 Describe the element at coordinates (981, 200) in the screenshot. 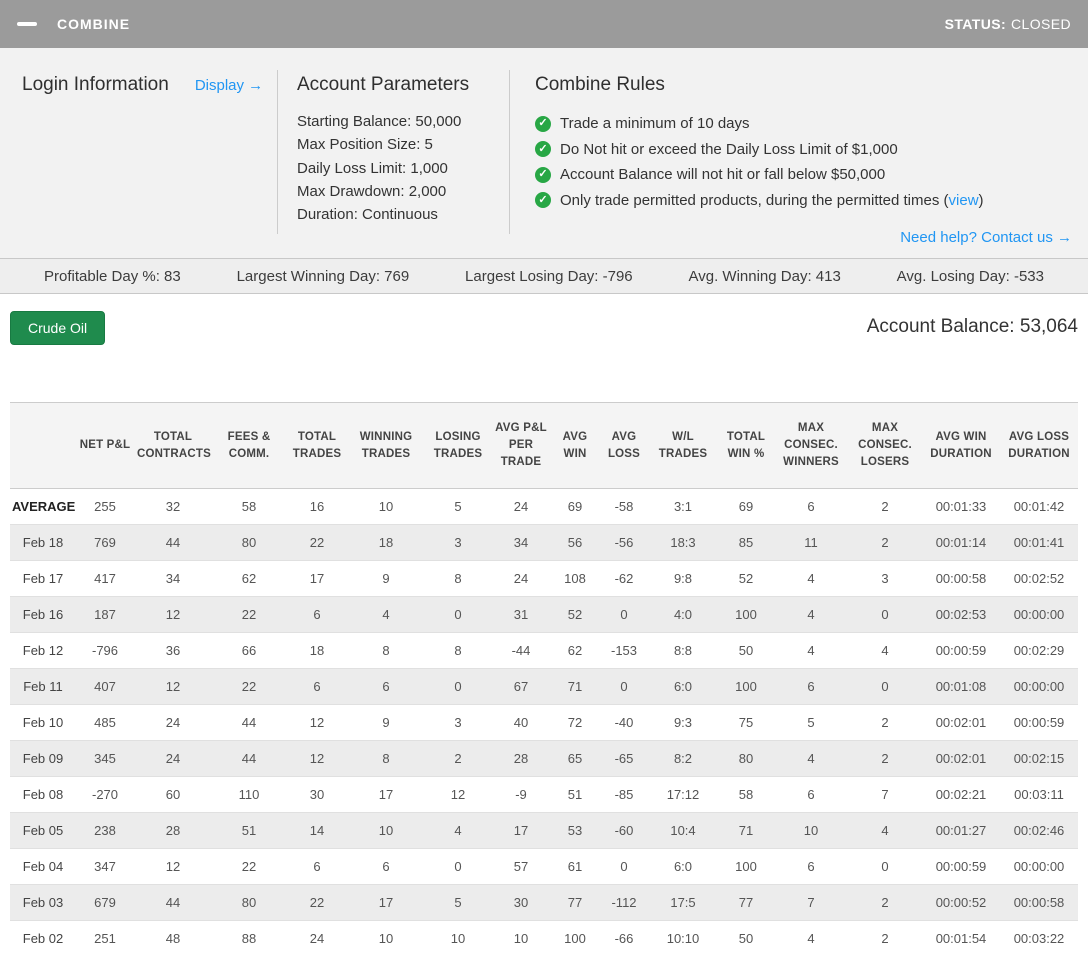

I see `rule-text-suffix: )` at that location.